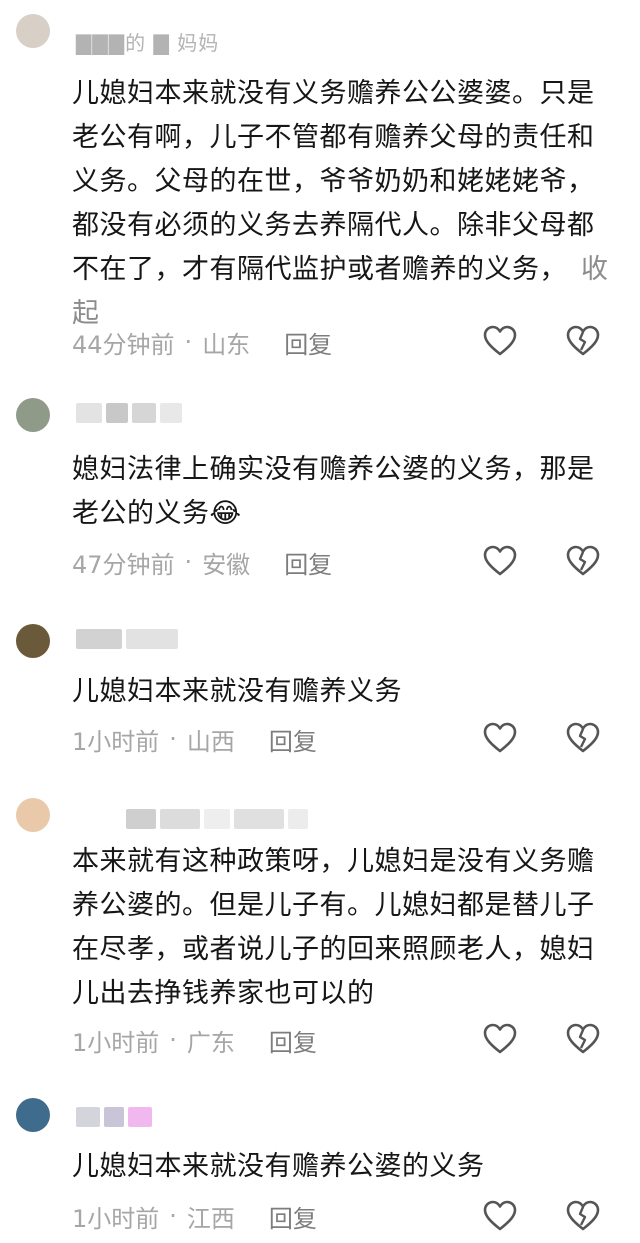 This screenshot has height=1243, width=640. I want to click on comment-text: 媳妇法律上确实没有赡养公婆的义务，那是老公的义务😂, so click(346, 492).